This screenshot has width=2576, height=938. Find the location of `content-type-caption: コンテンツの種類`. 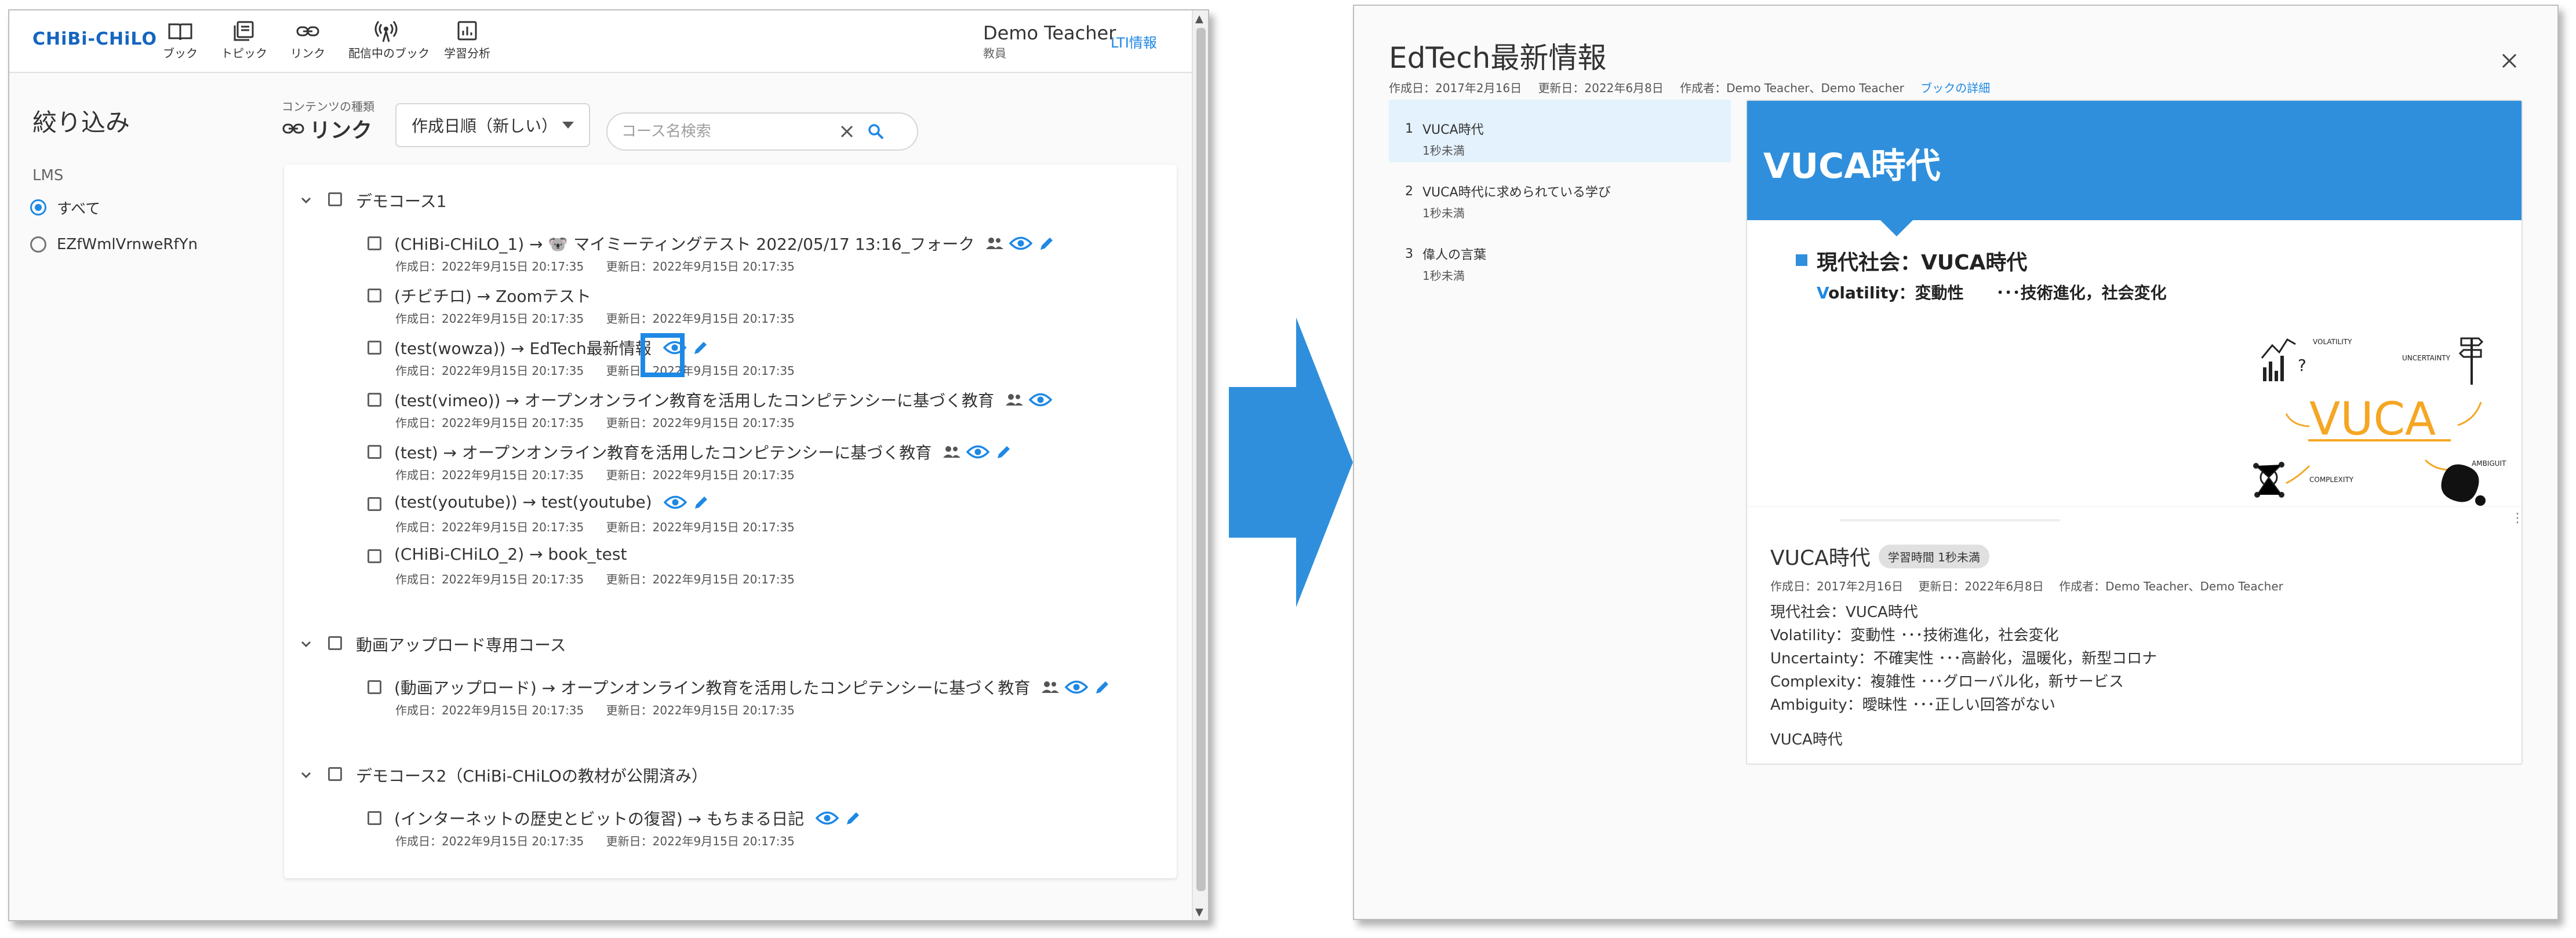

content-type-caption: コンテンツの種類 is located at coordinates (328, 107).